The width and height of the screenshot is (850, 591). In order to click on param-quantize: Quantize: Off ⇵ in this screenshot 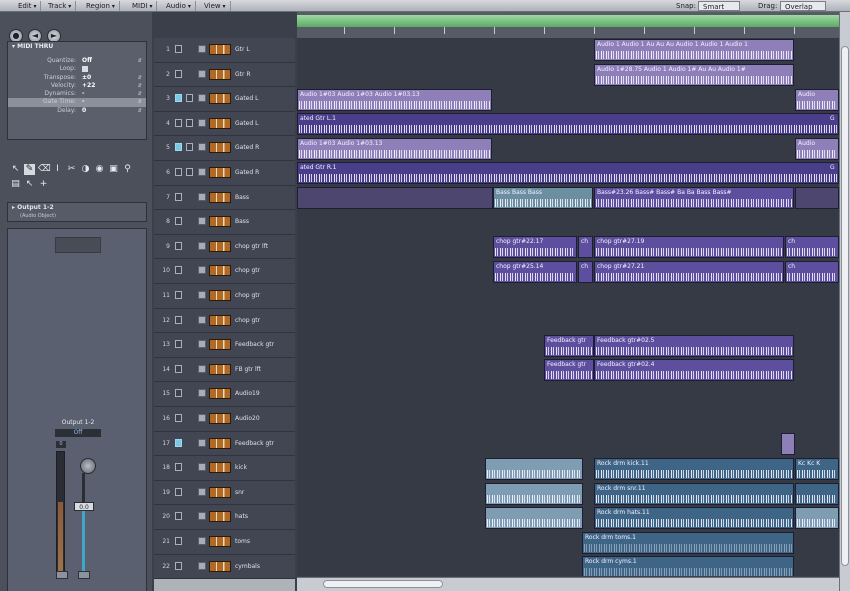, I will do `click(77, 61)`.